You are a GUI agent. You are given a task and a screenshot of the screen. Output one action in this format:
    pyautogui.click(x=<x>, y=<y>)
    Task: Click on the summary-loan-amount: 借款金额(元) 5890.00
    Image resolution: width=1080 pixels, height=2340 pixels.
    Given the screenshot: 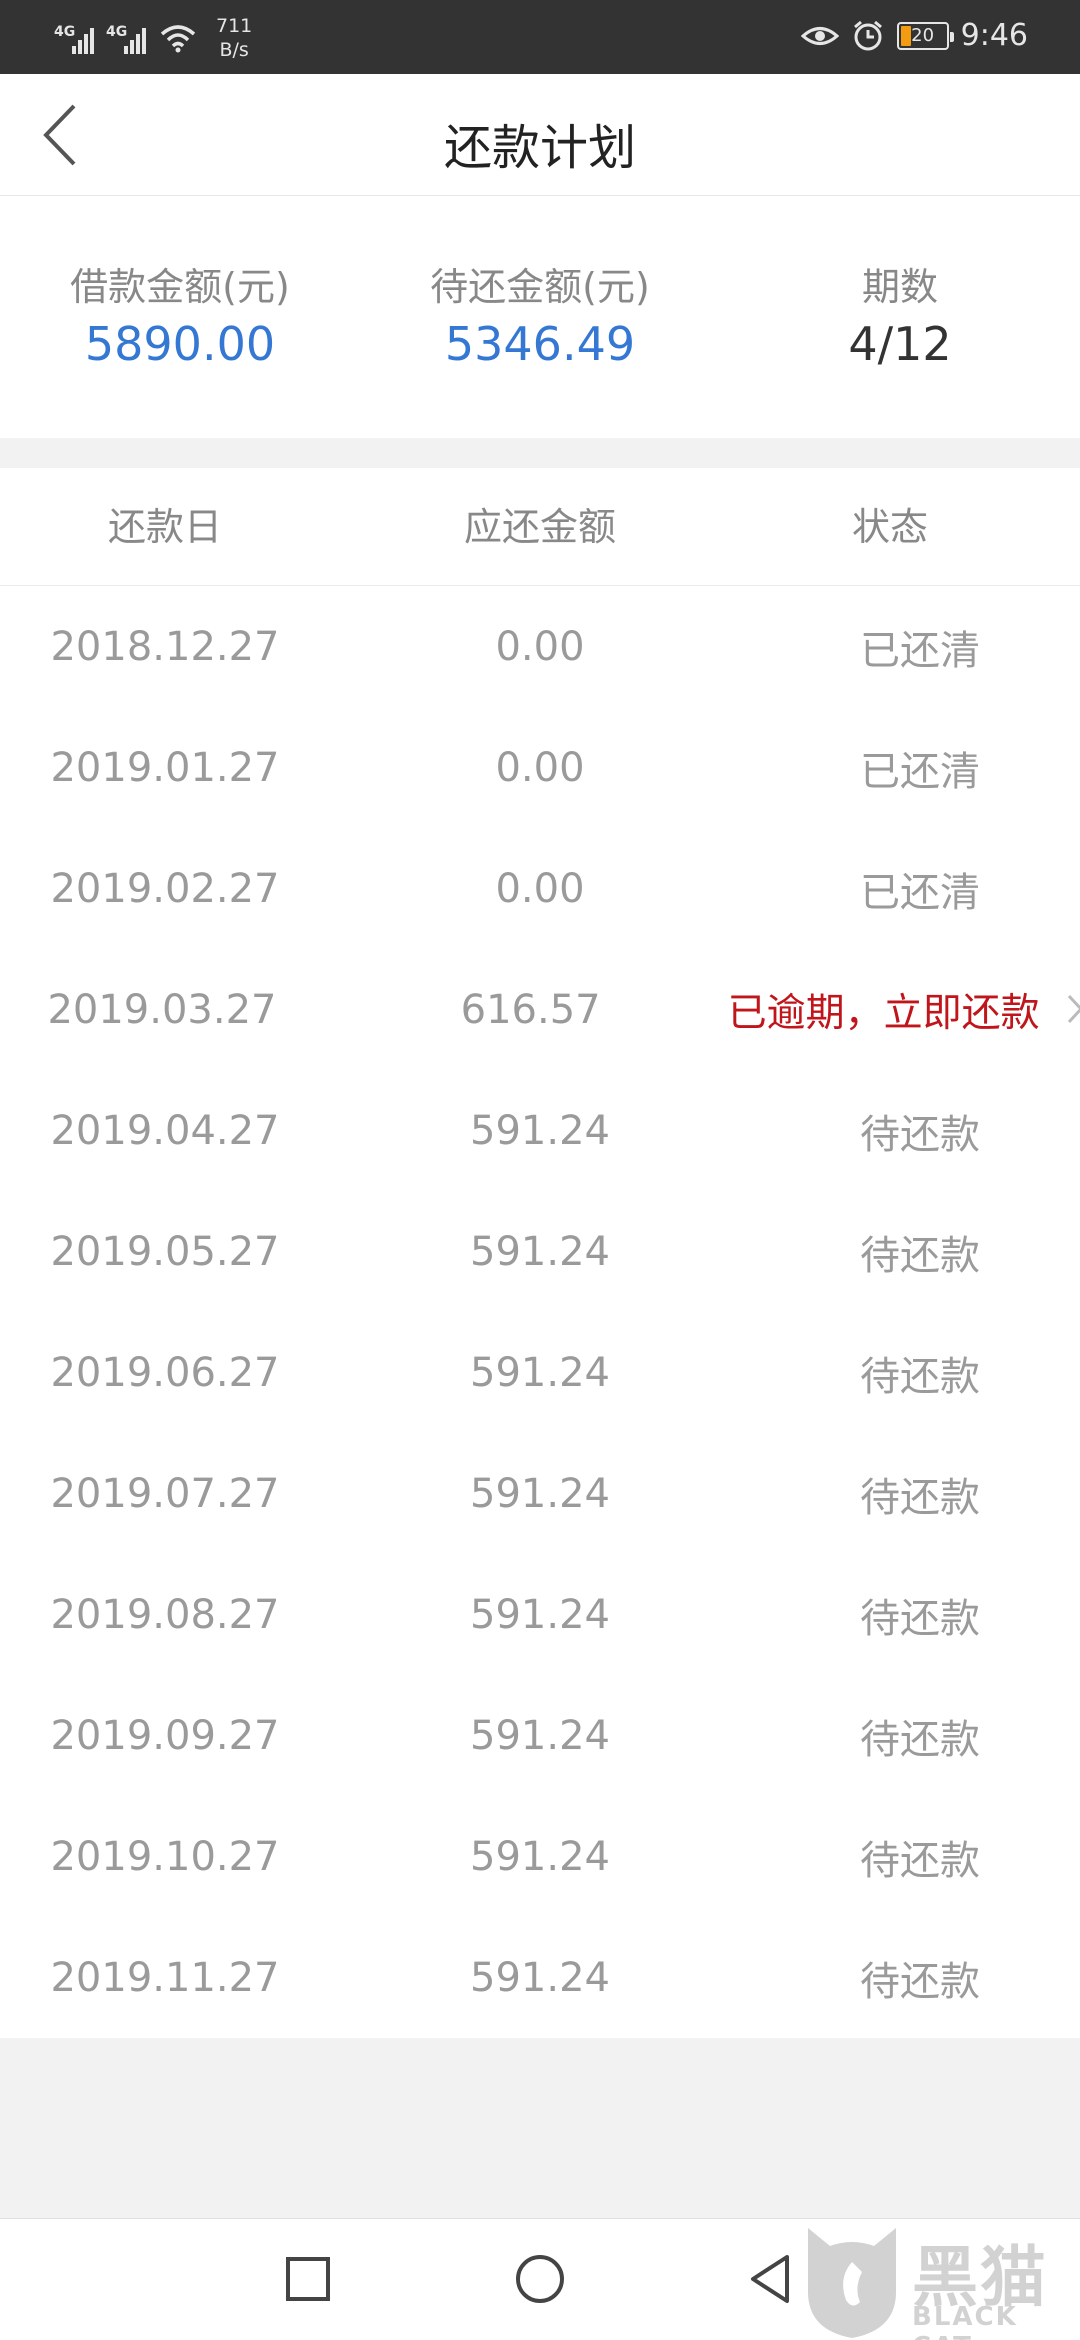 What is the action you would take?
    pyautogui.click(x=180, y=317)
    